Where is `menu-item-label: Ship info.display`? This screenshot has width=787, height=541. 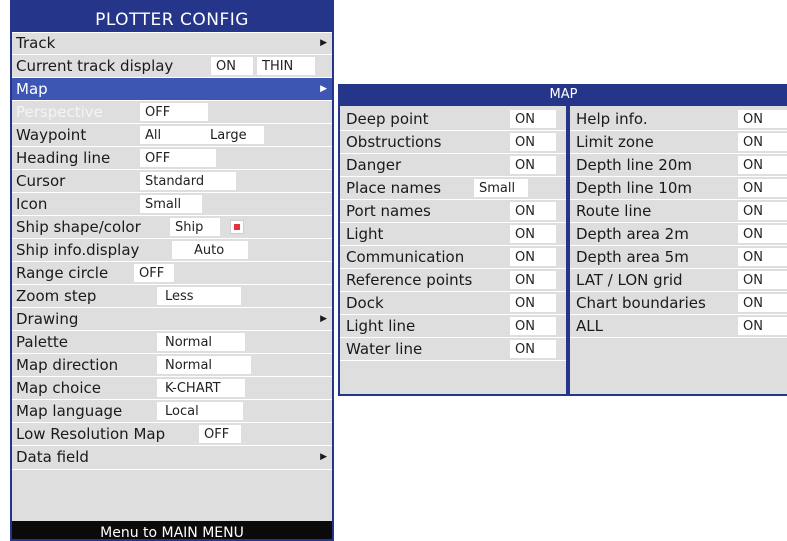 menu-item-label: Ship info.display is located at coordinates (78, 250).